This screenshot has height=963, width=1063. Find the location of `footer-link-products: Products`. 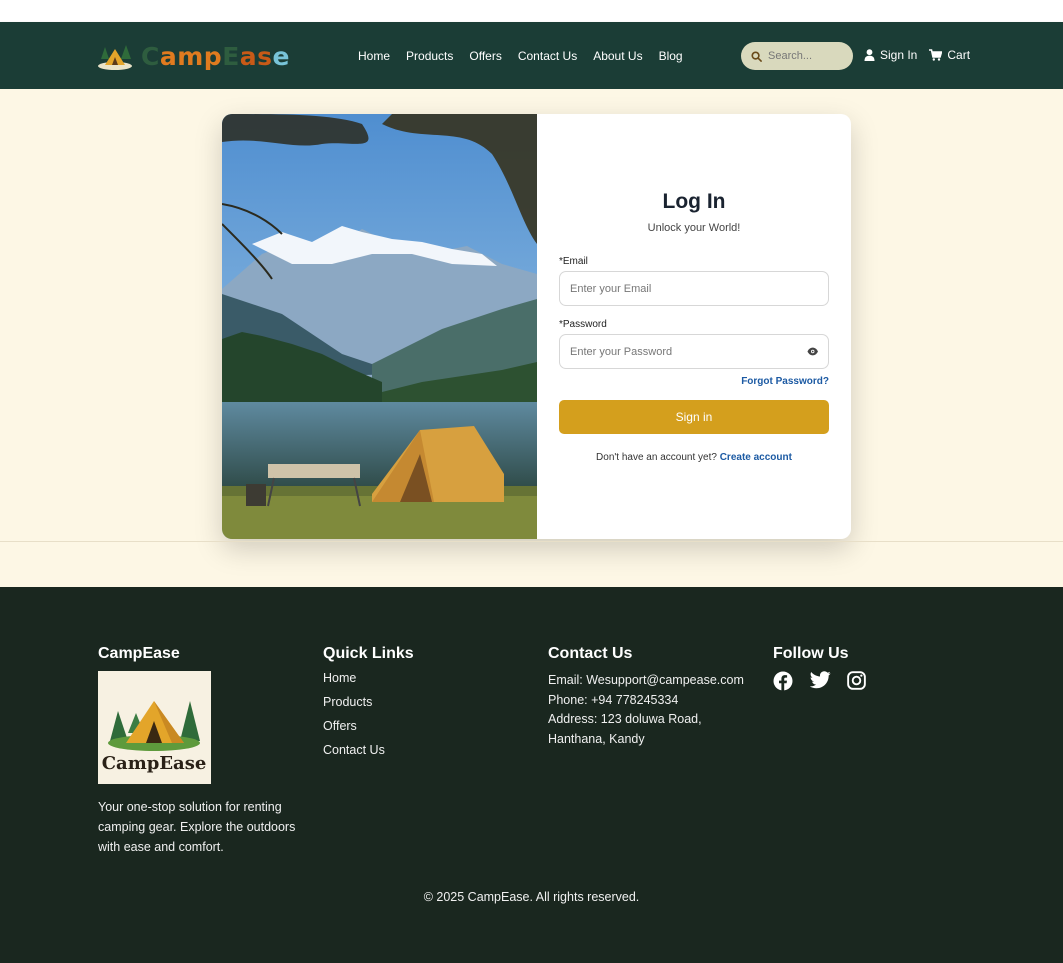

footer-link-products: Products is located at coordinates (368, 702).